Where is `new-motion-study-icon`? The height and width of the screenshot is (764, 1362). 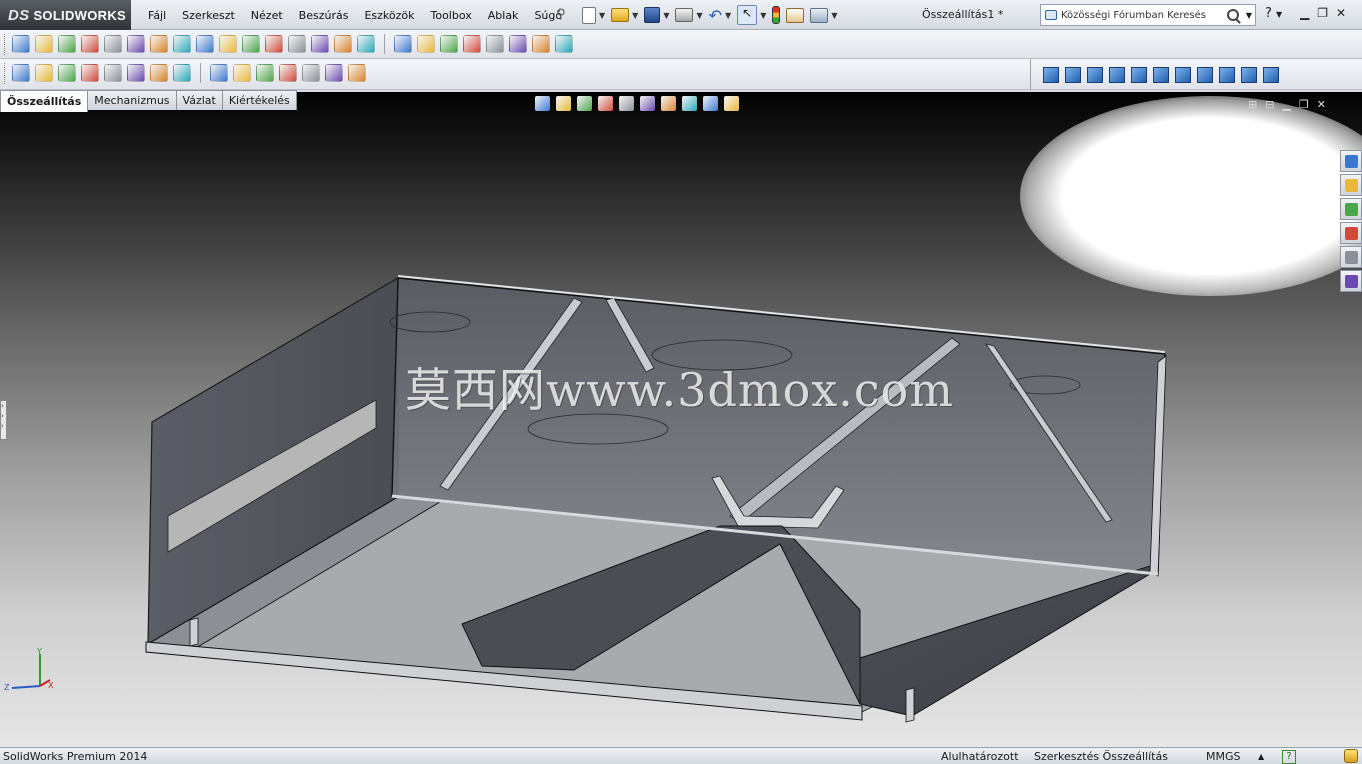 new-motion-study-icon is located at coordinates (219, 73).